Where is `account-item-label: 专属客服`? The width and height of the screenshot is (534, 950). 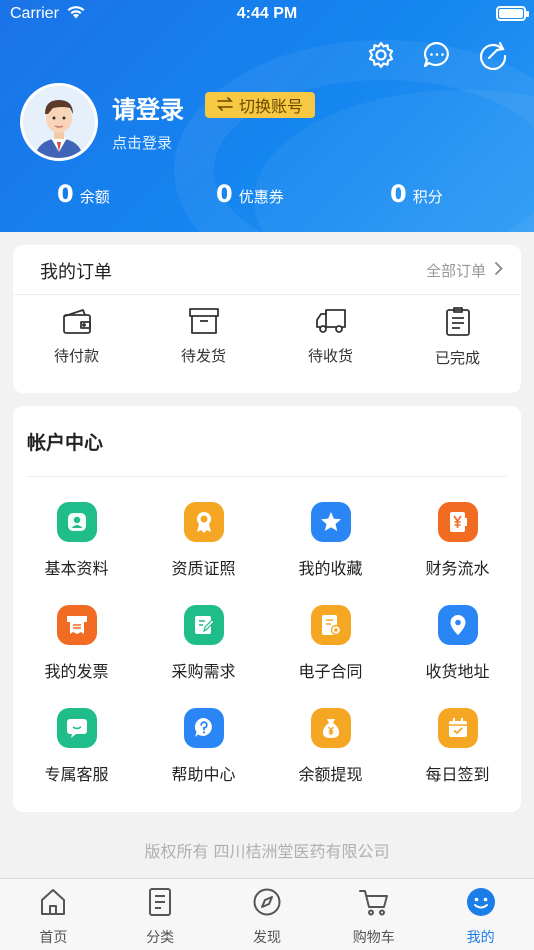
account-item-label: 专属客服 is located at coordinates (76, 774).